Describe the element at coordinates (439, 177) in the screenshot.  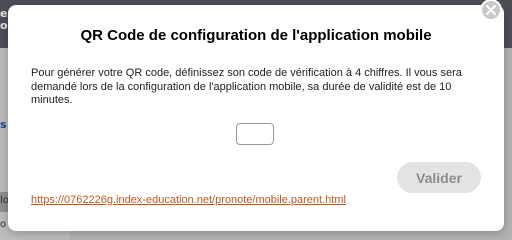
I see `validate-button: Valider` at that location.